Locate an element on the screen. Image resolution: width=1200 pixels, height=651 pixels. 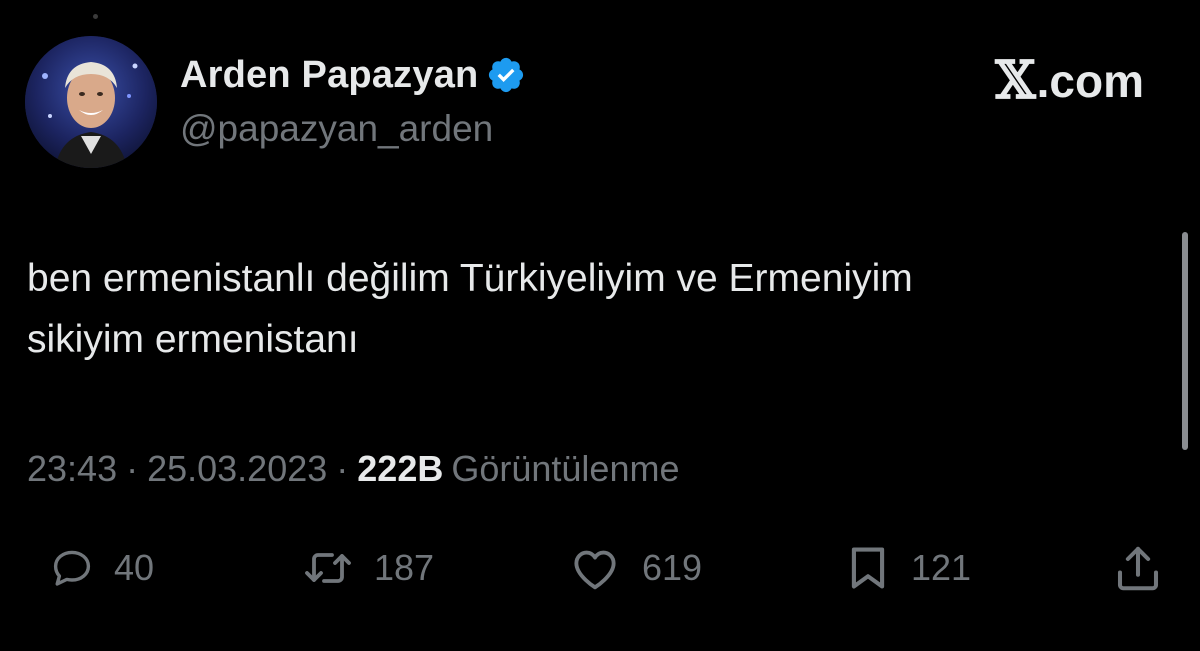
tweet-metadata: 23:43 · 25.03.2023 · 222B Görüntülenme is located at coordinates (353, 469).